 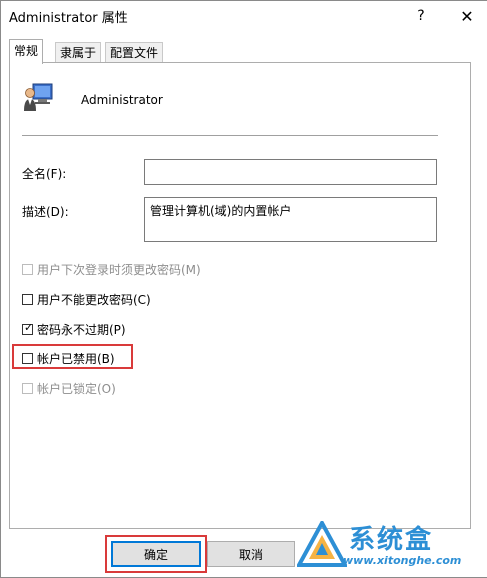 I want to click on checkmark-icon: ✓, so click(x=29, y=327).